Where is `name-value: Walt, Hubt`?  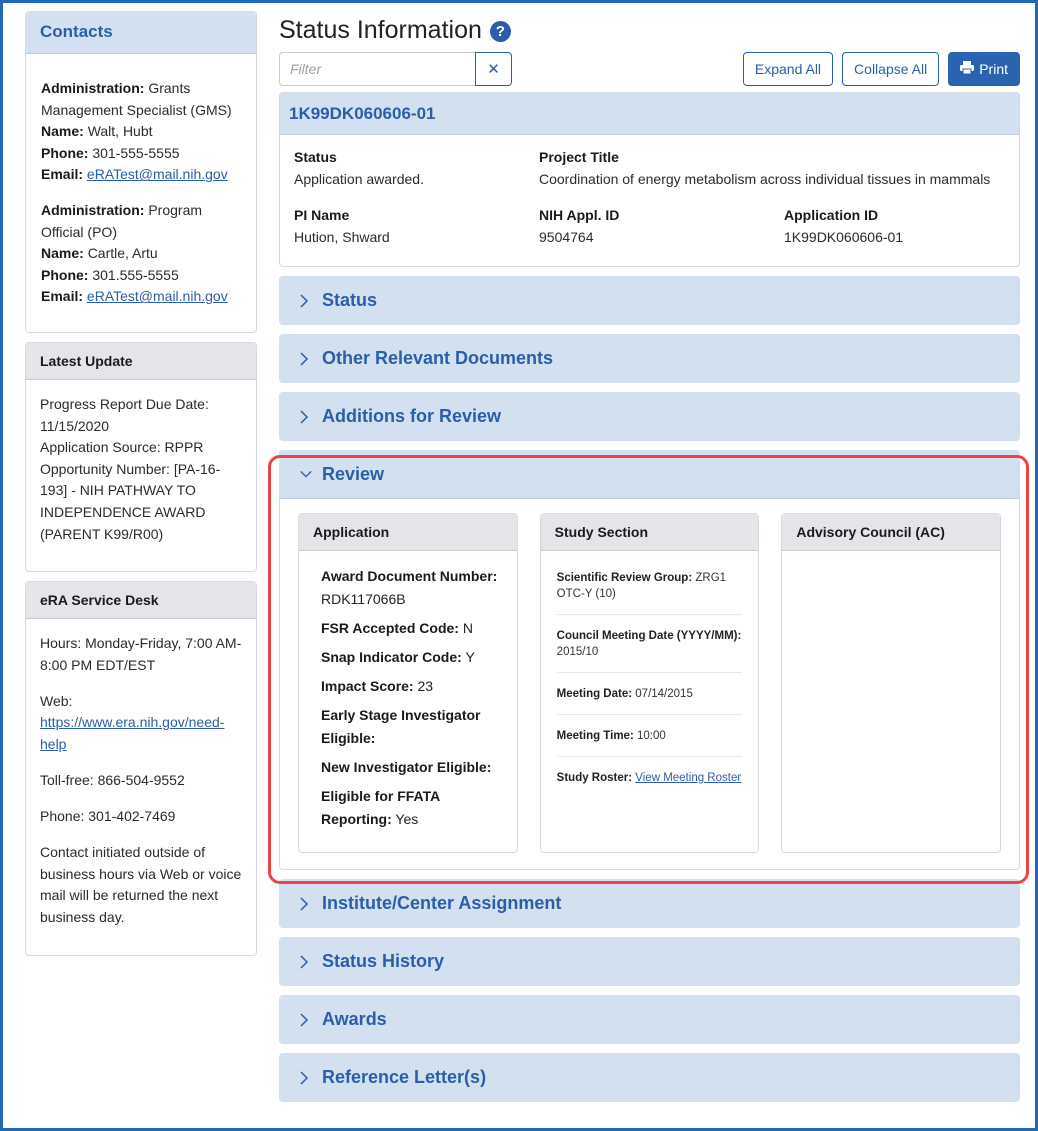 name-value: Walt, Hubt is located at coordinates (120, 131).